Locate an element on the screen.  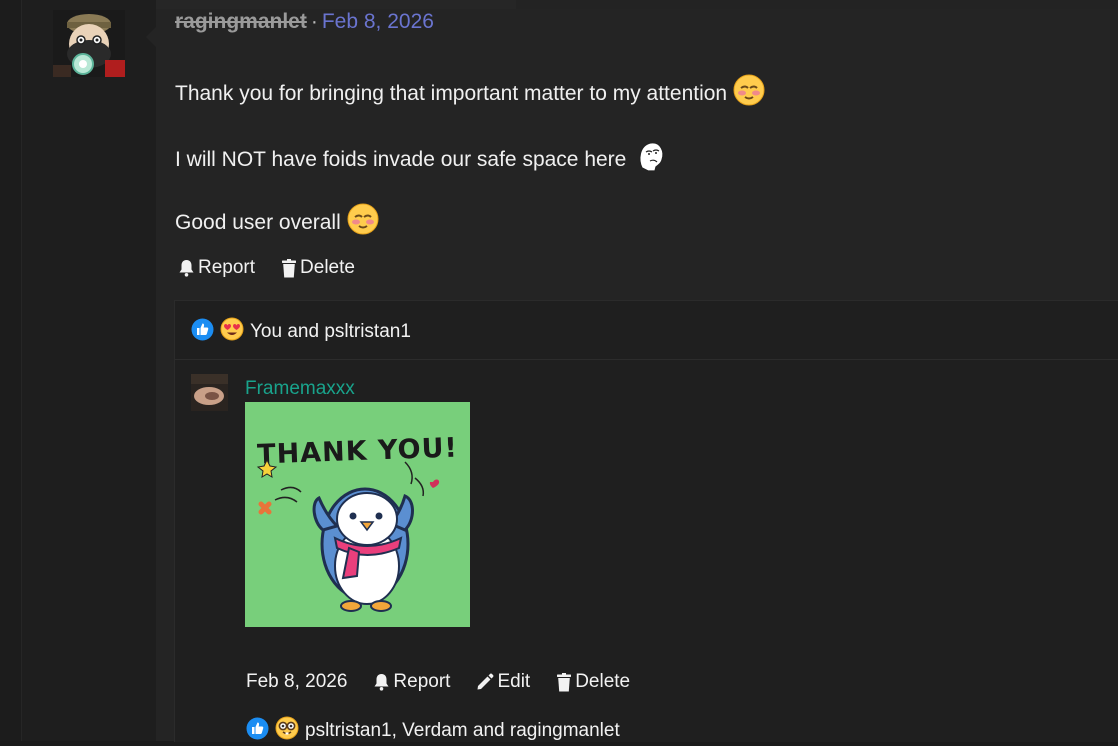
reactions-summary: You and psltristan1 is located at coordinates (301, 332).